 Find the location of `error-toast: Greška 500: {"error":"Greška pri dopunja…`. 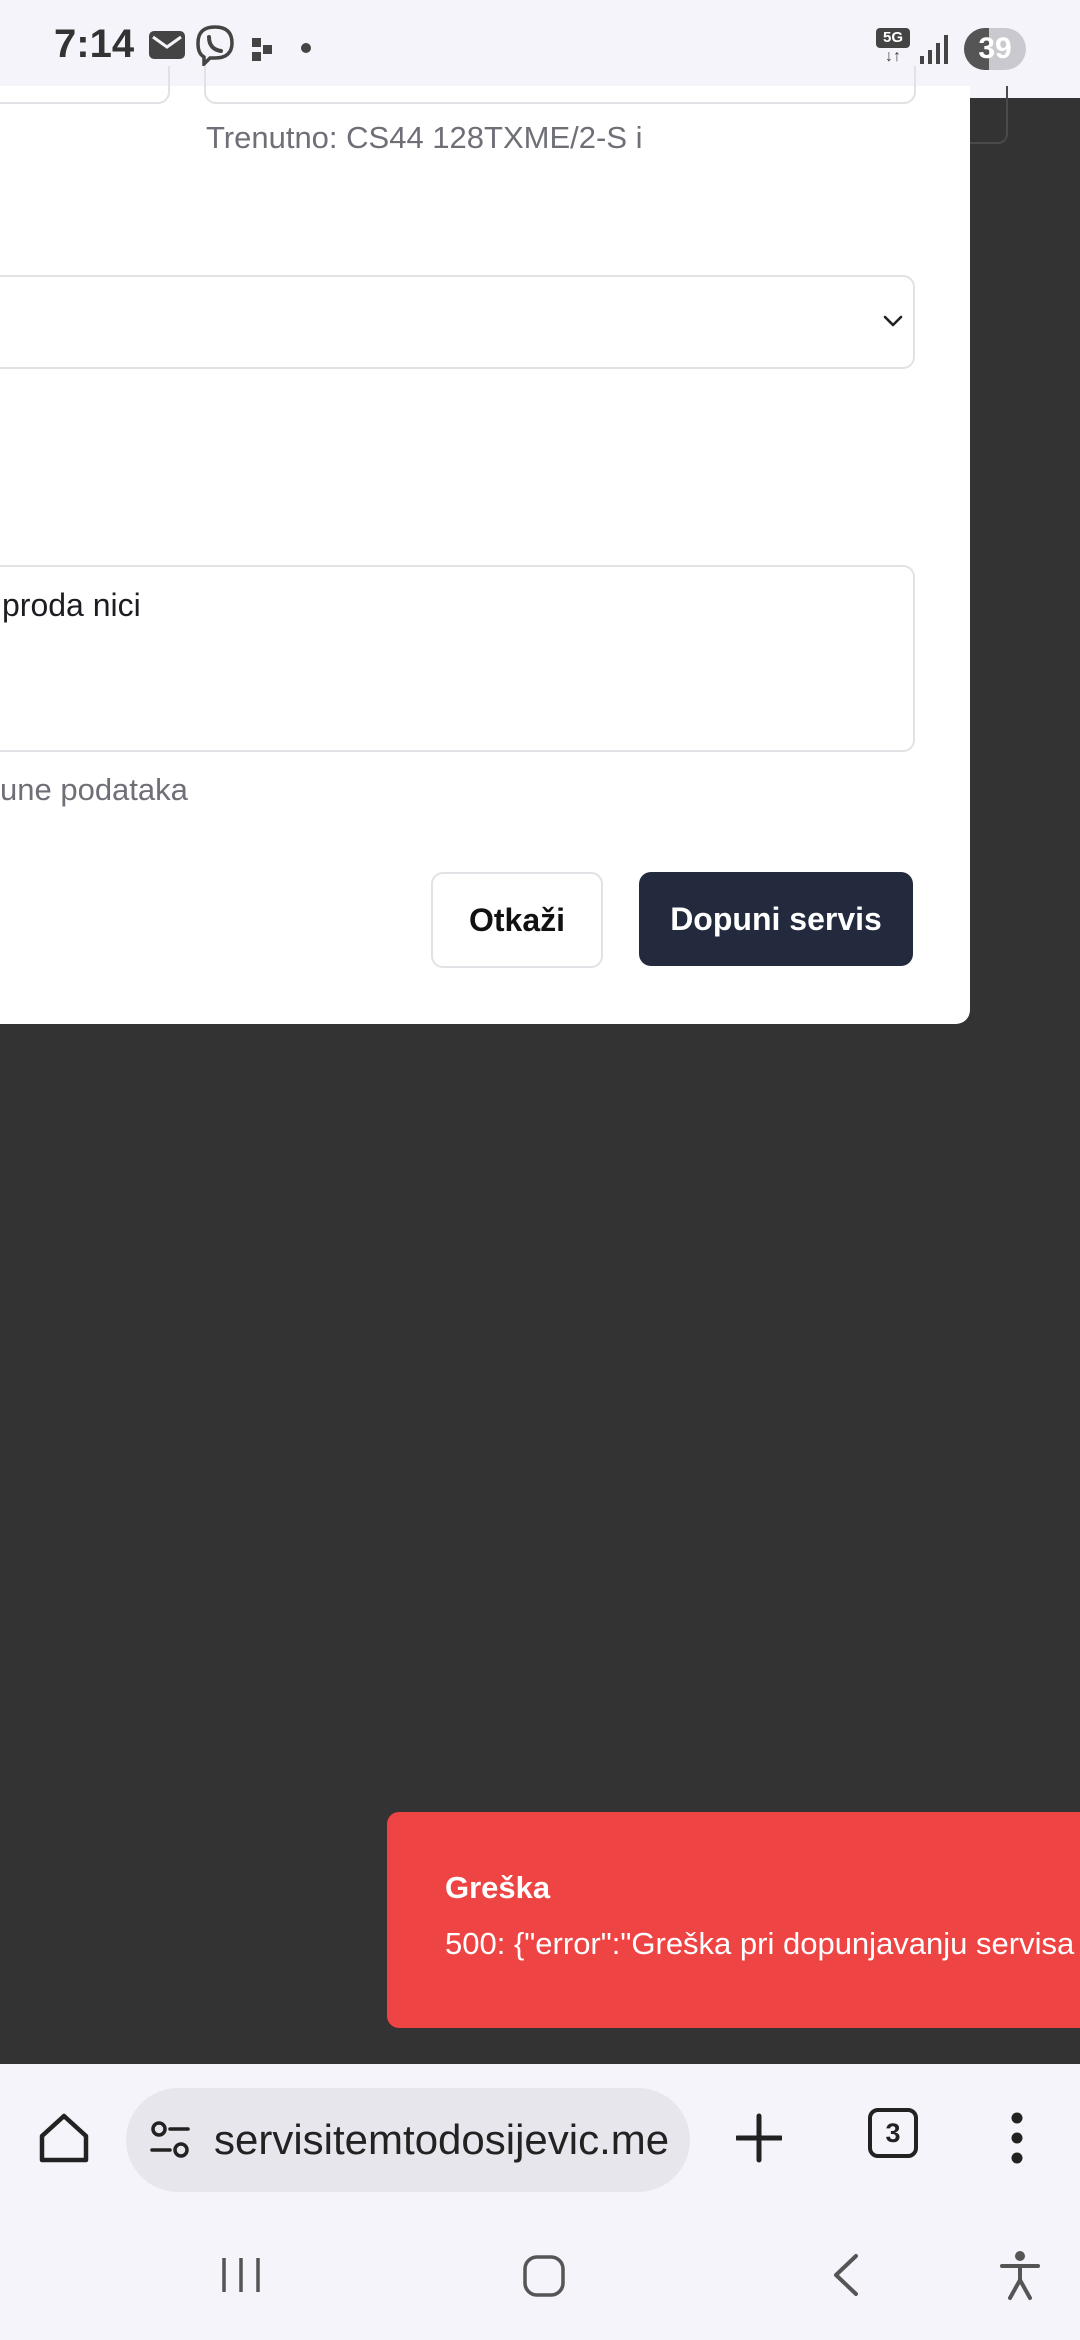

error-toast: Greška 500: {"error":"Greška pri dopunja… is located at coordinates (733, 1920).